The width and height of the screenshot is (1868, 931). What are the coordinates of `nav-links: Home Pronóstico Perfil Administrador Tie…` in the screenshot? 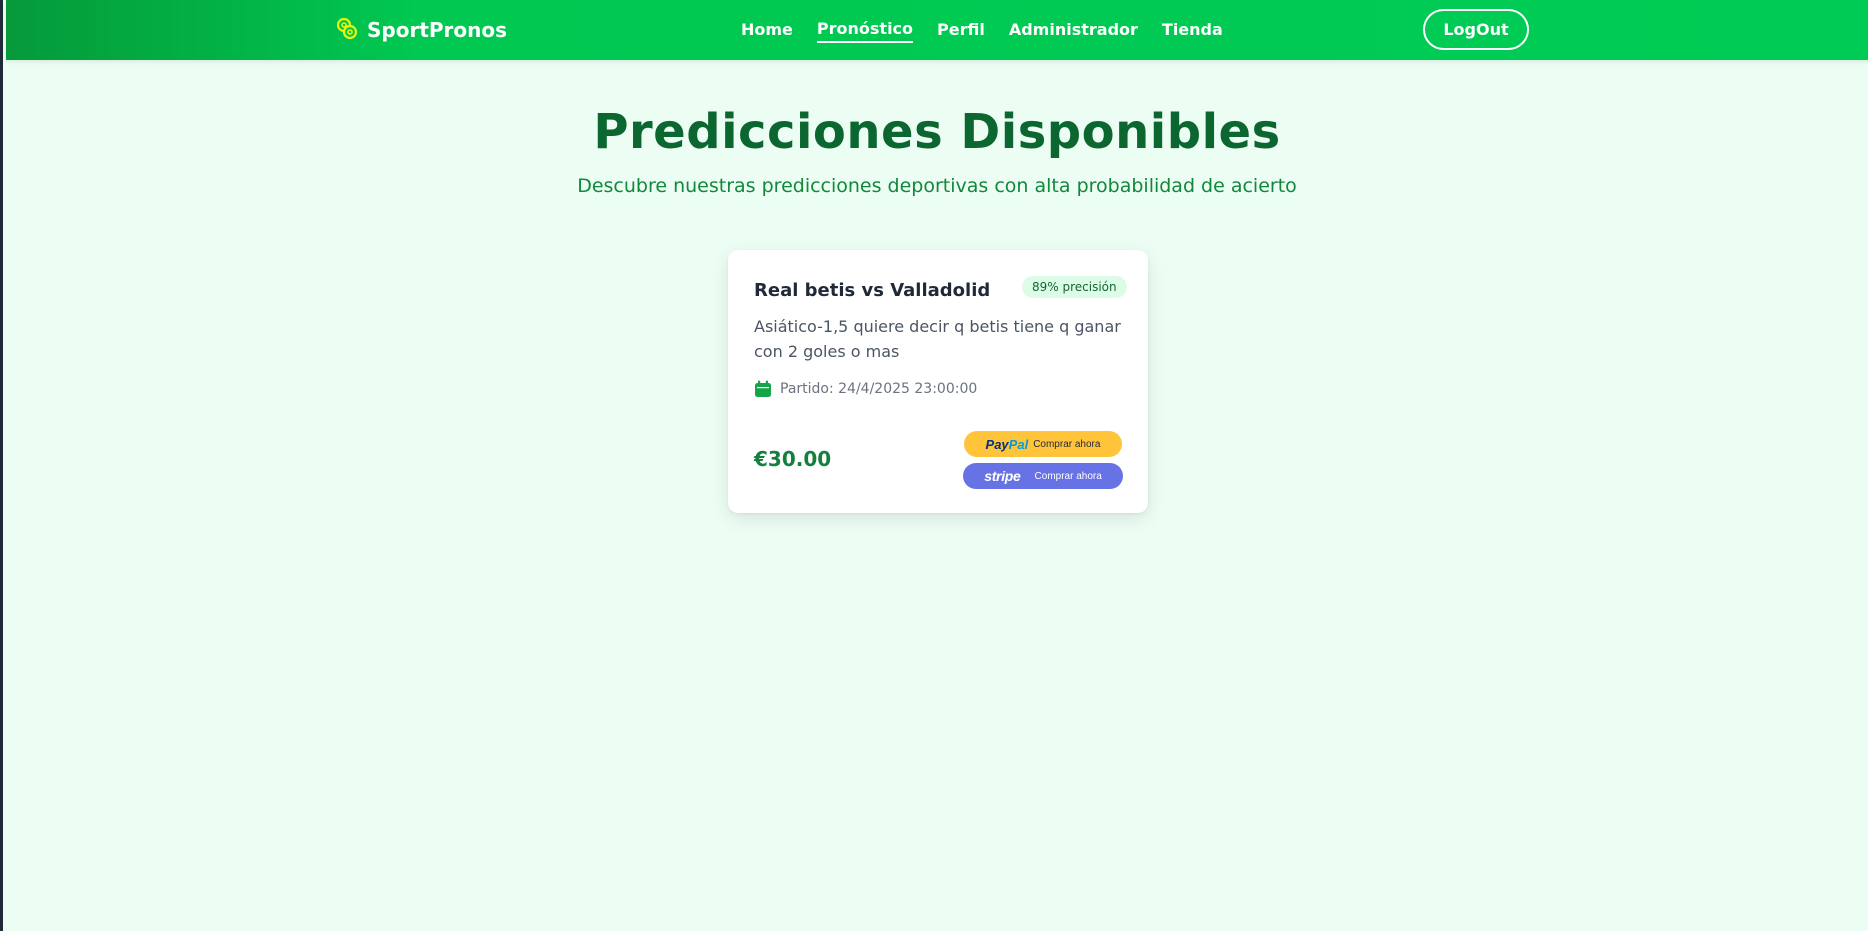 It's located at (982, 31).